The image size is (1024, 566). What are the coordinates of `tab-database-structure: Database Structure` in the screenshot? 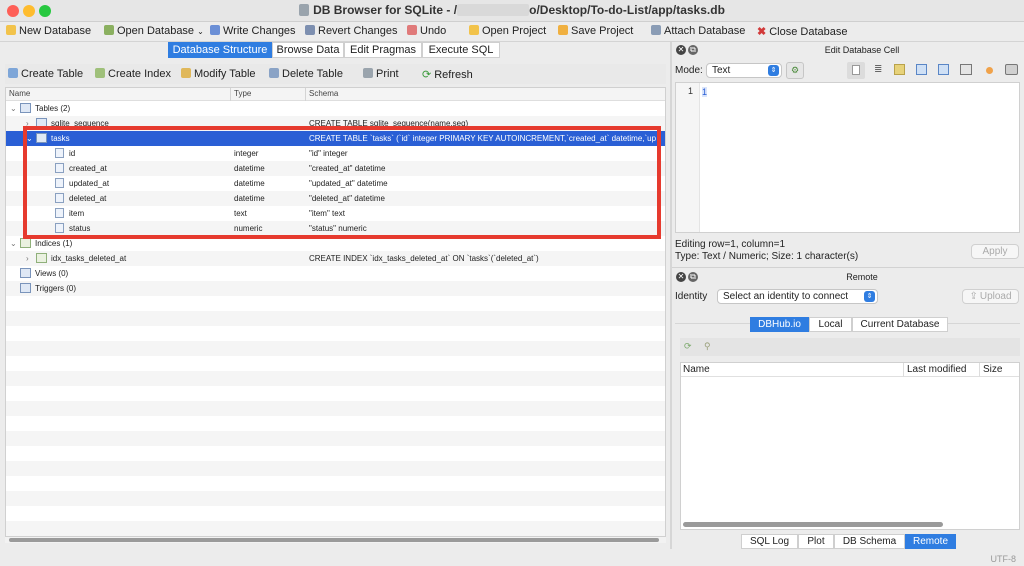 It's located at (220, 50).